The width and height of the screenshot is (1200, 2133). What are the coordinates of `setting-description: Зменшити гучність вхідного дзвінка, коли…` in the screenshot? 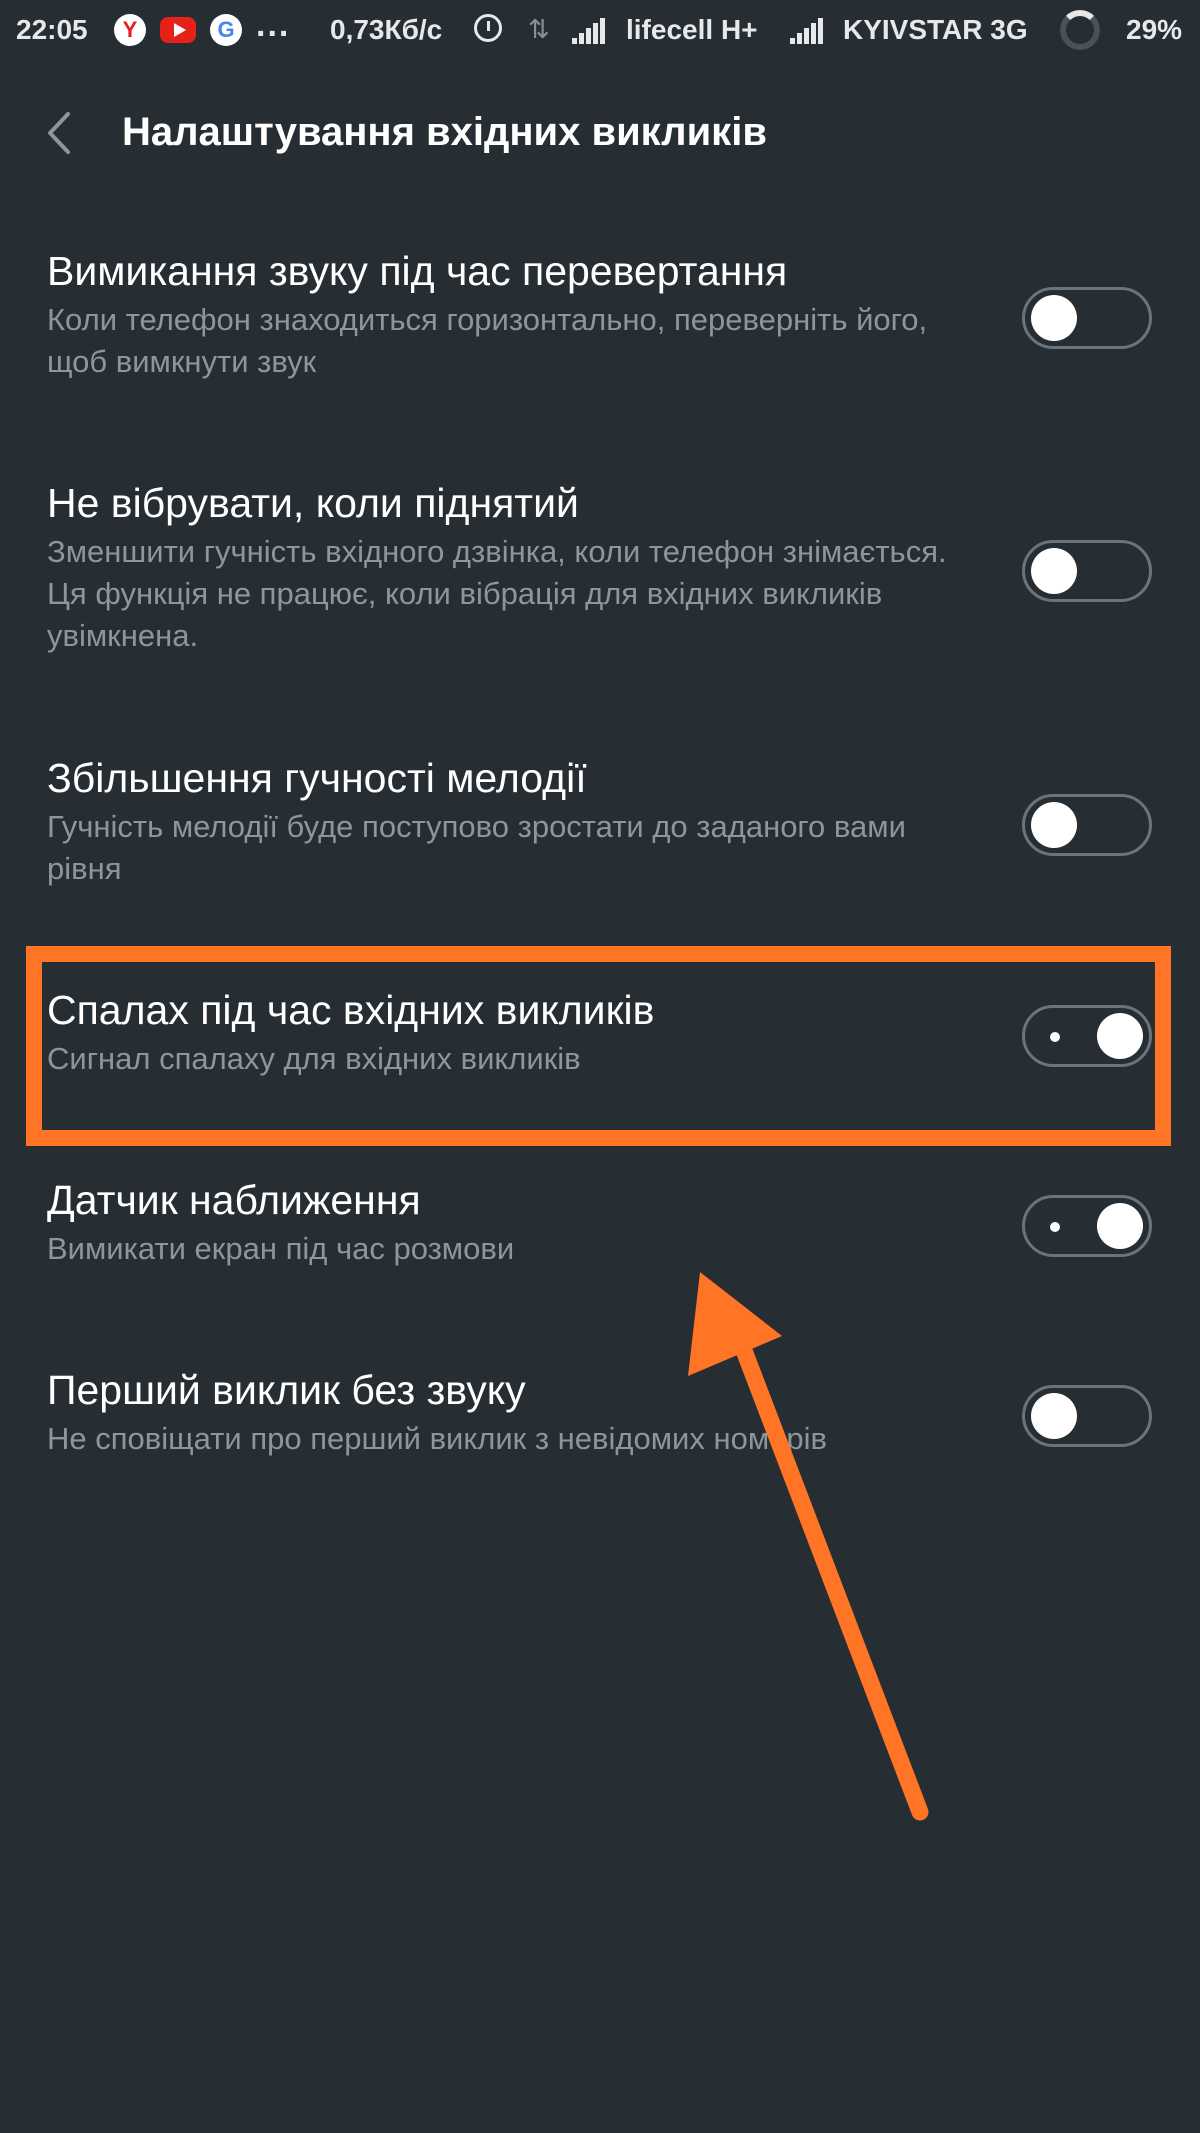 It's located at (497, 593).